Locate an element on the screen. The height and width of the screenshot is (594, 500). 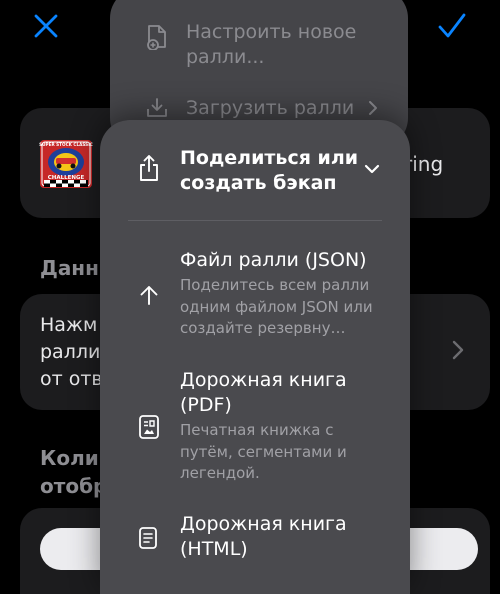
share-backup-title: Поделиться или создать бэкап is located at coordinates (269, 170).